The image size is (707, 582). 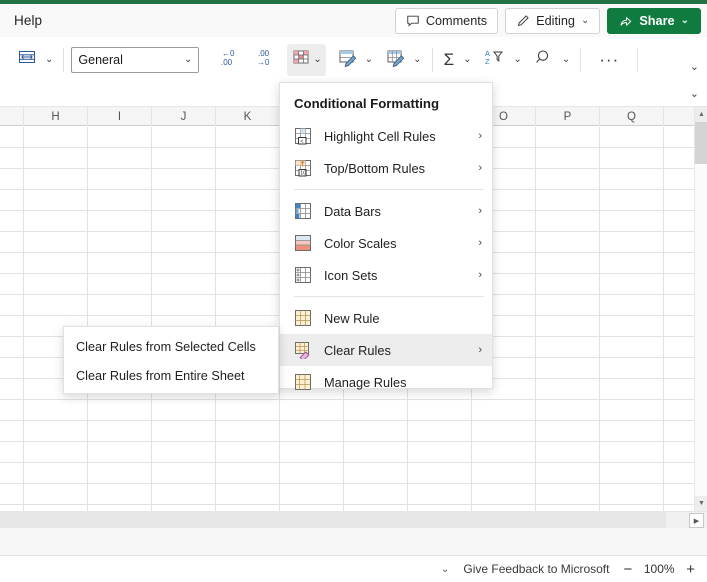 I want to click on ribbon-tab-help: Help, so click(x=28, y=20).